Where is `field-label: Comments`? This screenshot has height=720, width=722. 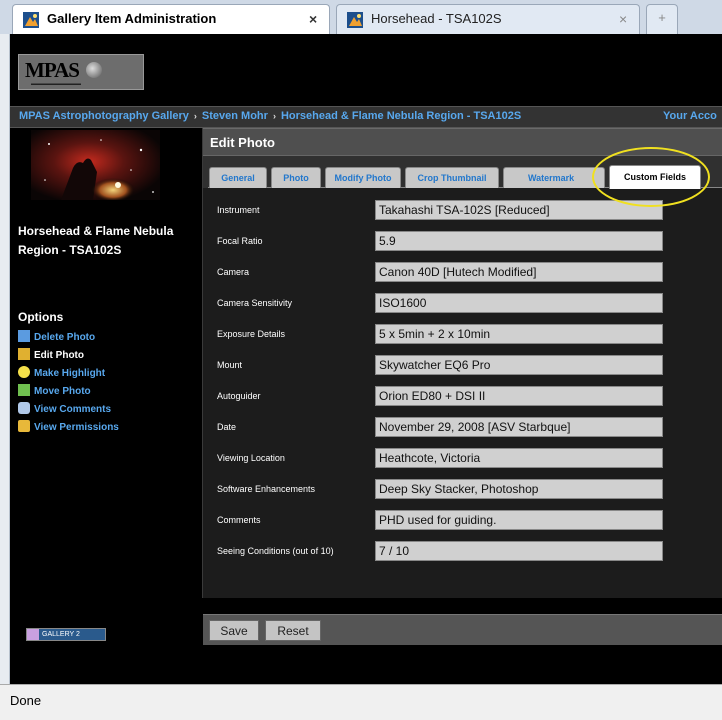
field-label: Comments is located at coordinates (239, 520).